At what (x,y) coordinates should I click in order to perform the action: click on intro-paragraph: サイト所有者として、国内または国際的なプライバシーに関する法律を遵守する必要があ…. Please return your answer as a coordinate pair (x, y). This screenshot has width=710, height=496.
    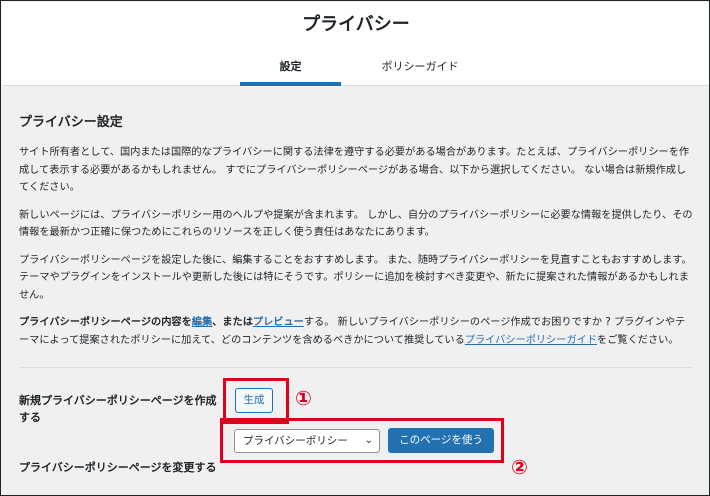
    Looking at the image, I should click on (354, 170).